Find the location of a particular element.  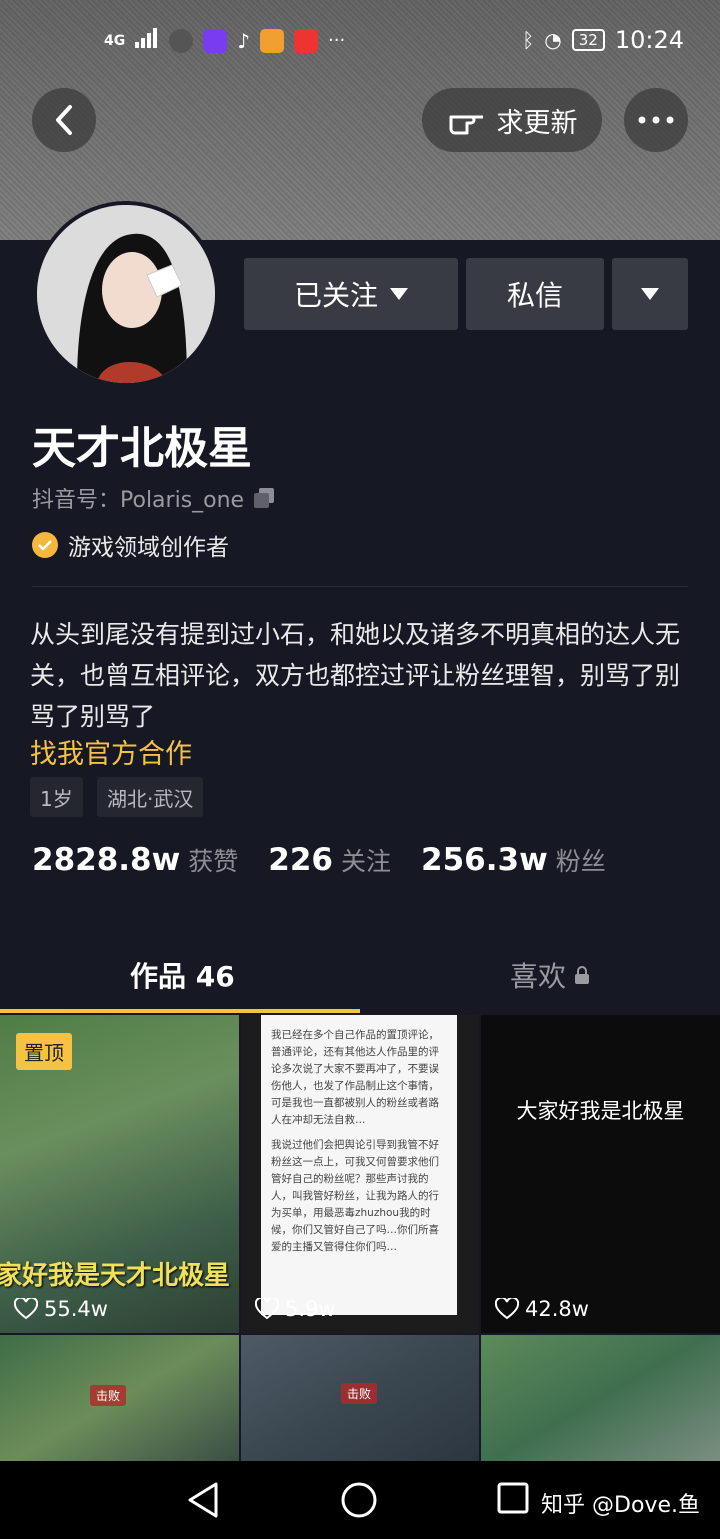

chevron-left-icon is located at coordinates (64, 120).